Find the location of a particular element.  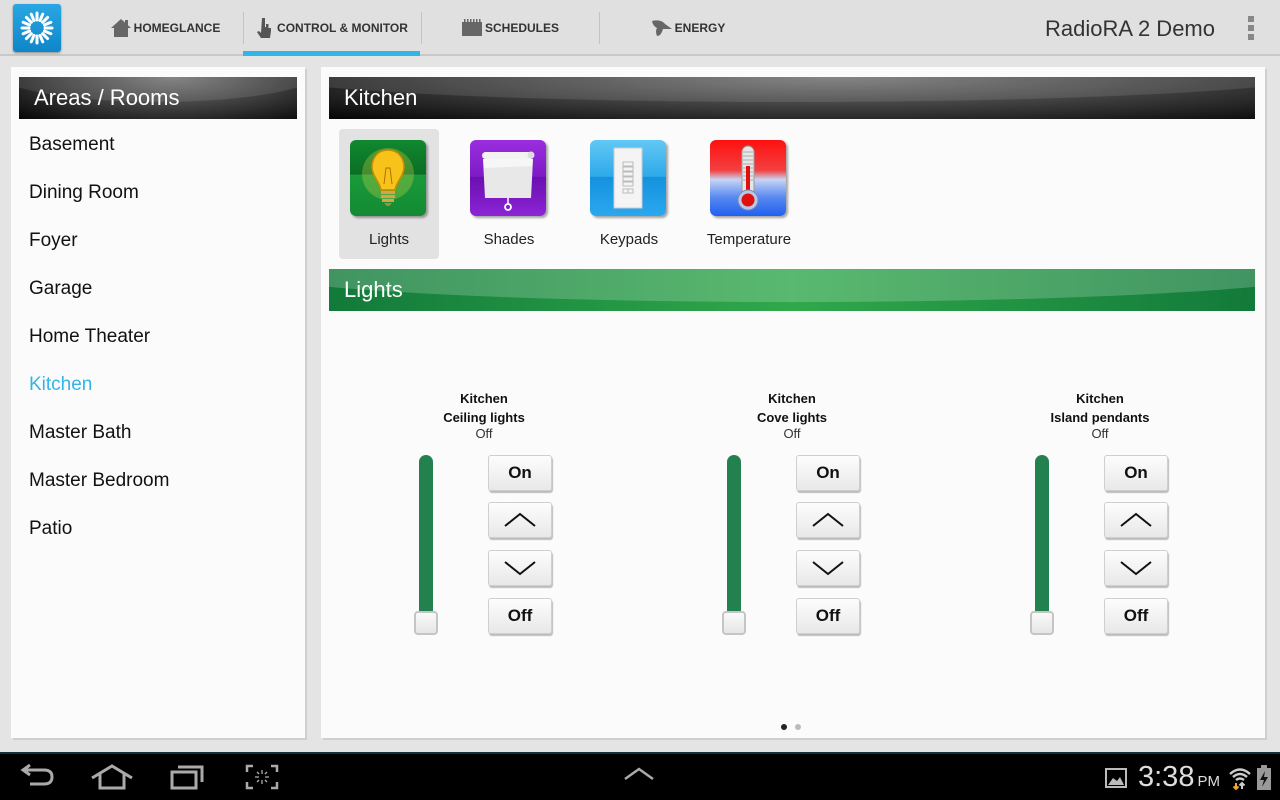

gallery-notification-icon is located at coordinates (1116, 780).